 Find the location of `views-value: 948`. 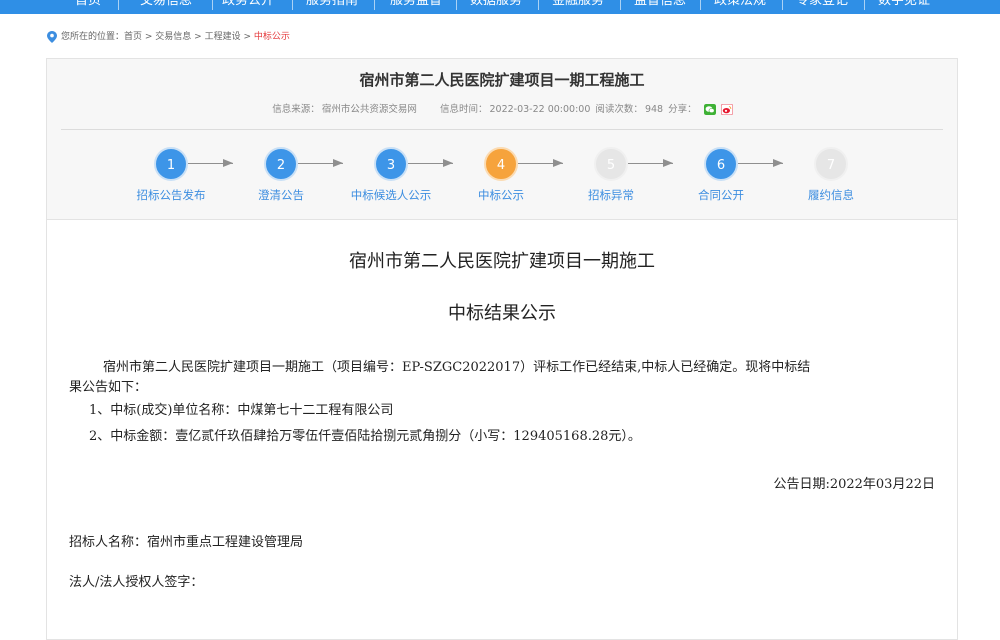

views-value: 948 is located at coordinates (654, 109).